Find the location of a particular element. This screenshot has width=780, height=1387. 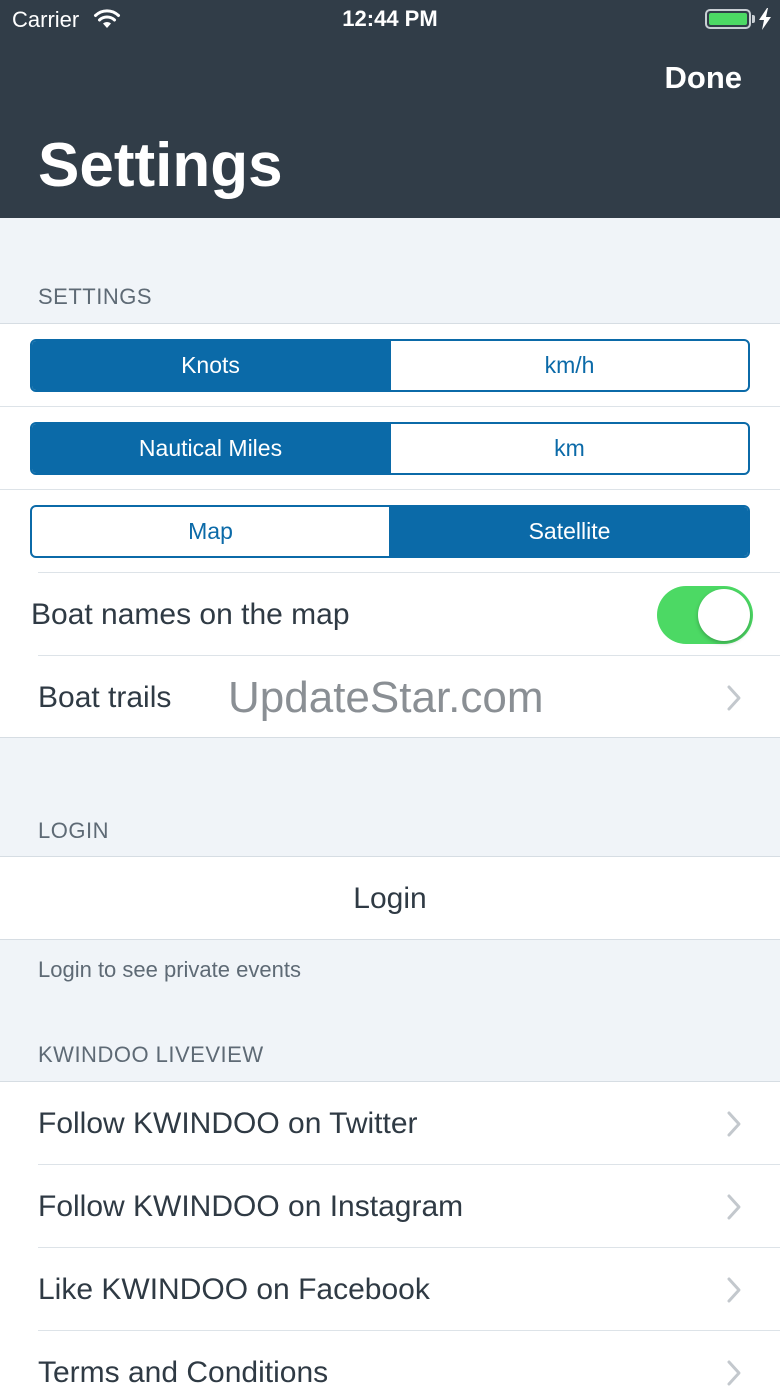

section-header-liveview: KWINDOO LIVEVIEW is located at coordinates (151, 1054).